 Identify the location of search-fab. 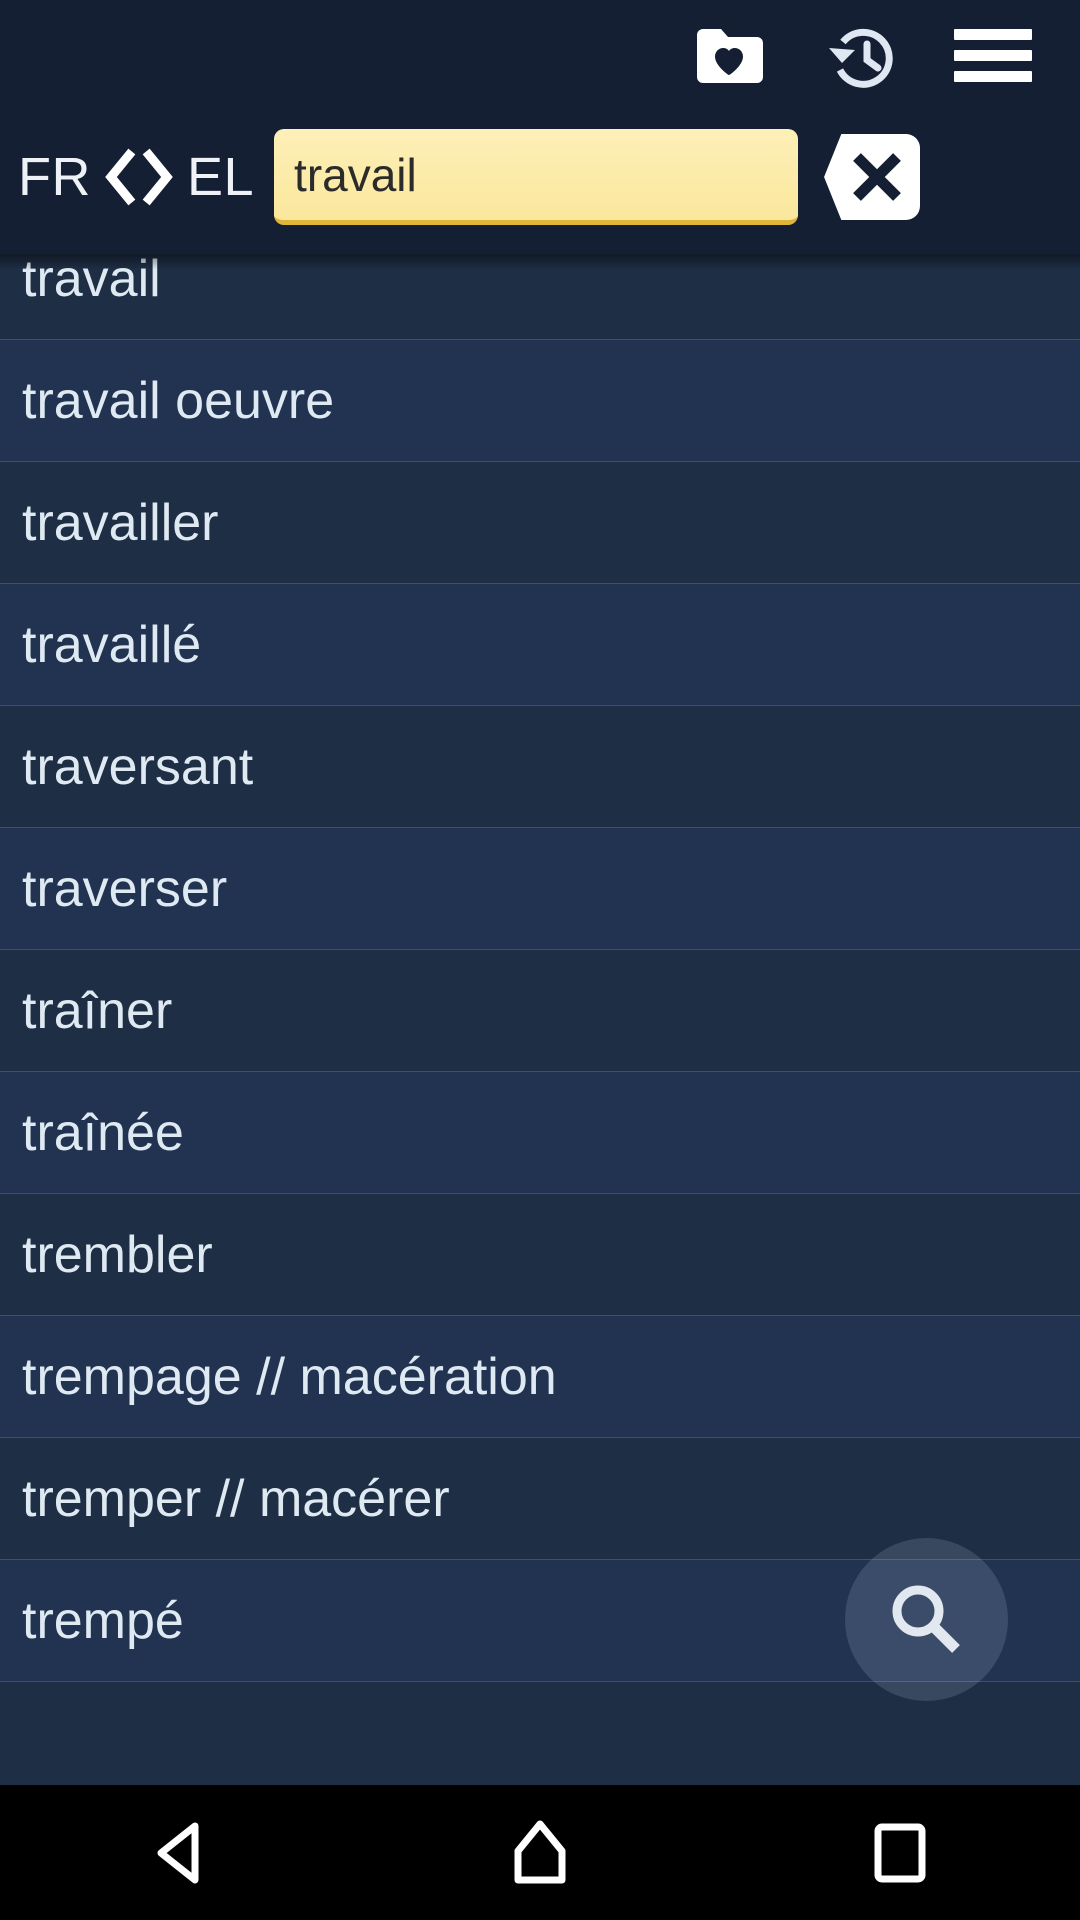
(926, 1619).